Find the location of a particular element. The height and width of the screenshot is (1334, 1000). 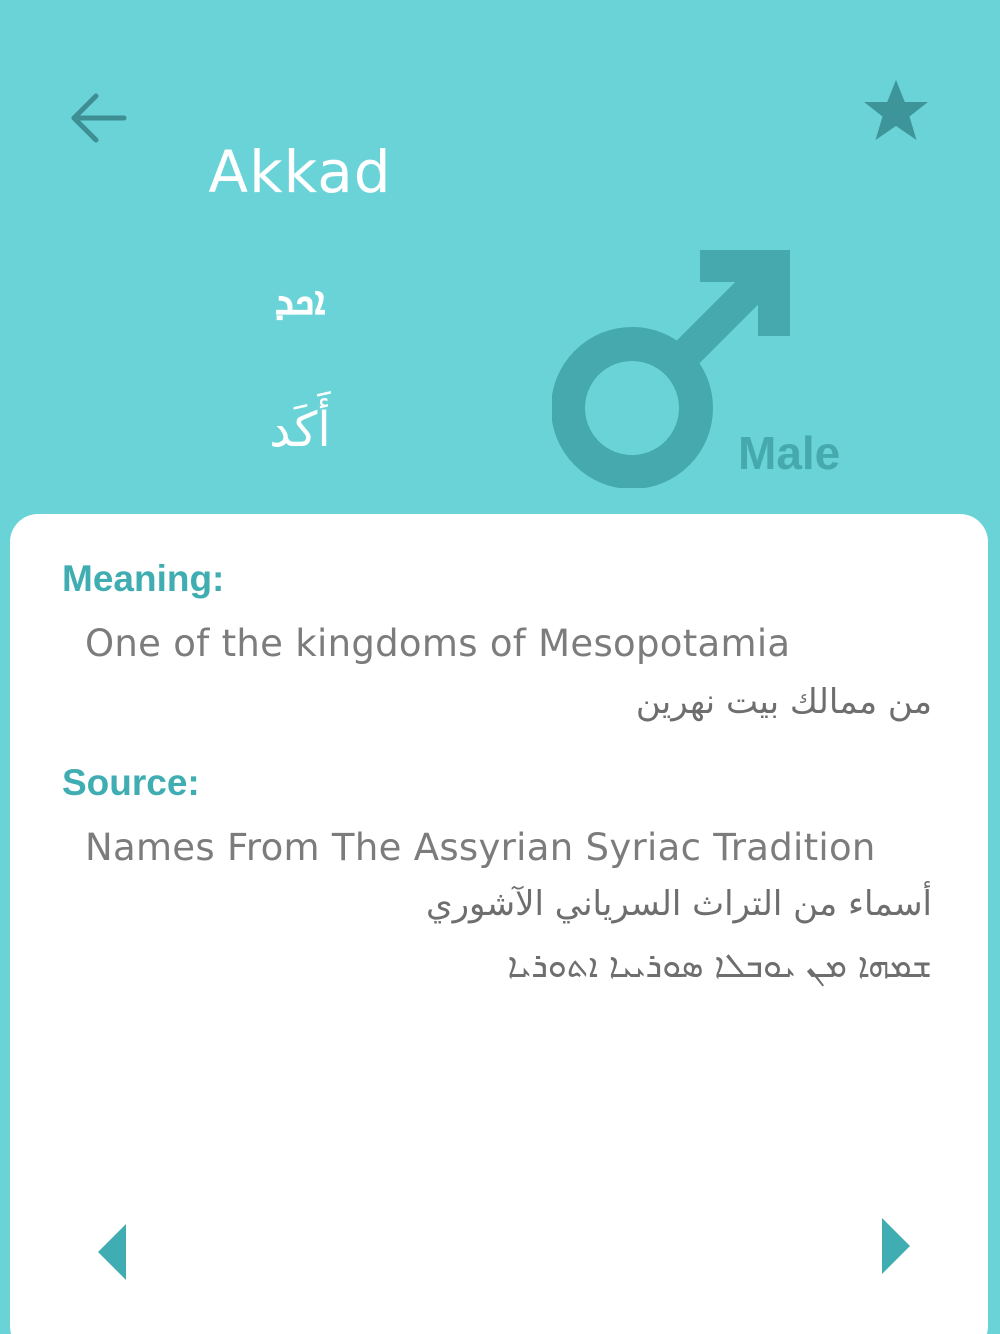

favorite-button is located at coordinates (896, 110).